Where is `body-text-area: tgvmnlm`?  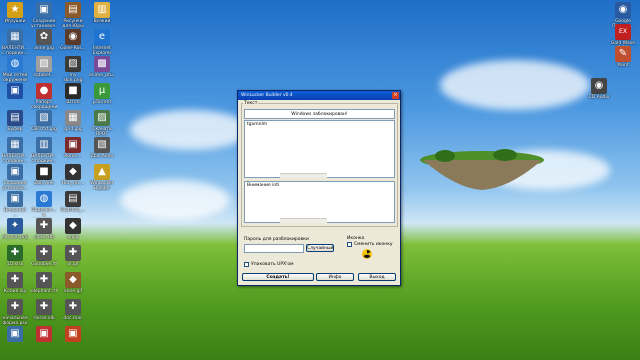 body-text-area: tgvmnlm is located at coordinates (319, 149).